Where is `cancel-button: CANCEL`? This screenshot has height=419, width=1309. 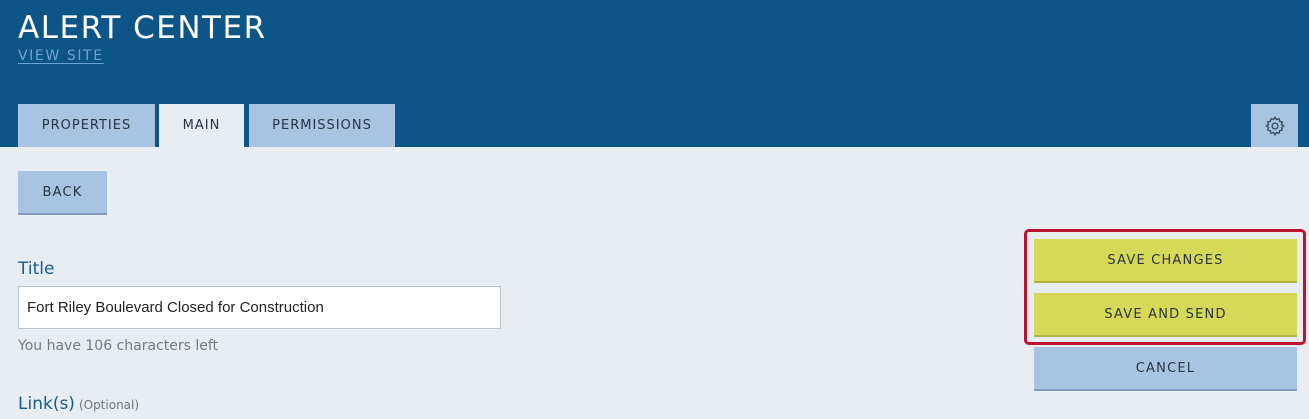
cancel-button: CANCEL is located at coordinates (1165, 369).